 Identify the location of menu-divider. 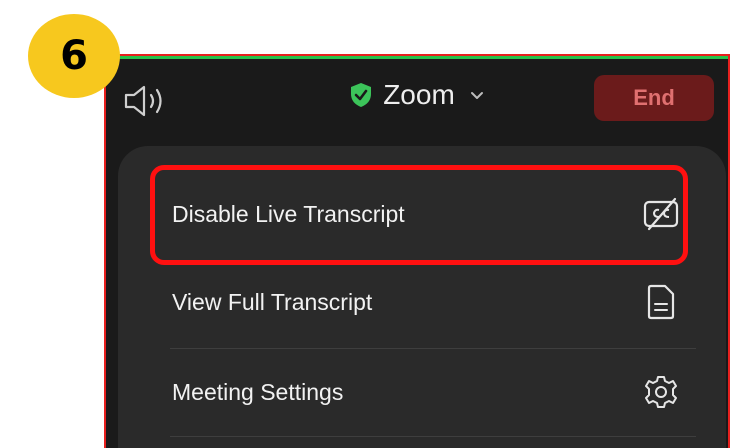
(433, 436).